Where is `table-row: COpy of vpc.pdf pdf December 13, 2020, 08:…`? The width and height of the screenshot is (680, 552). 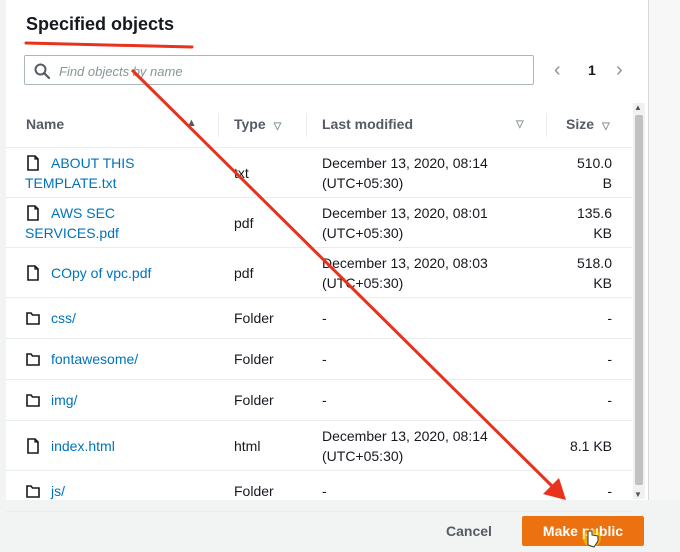 table-row: COpy of vpc.pdf pdf December 13, 2020, 08:… is located at coordinates (319, 273).